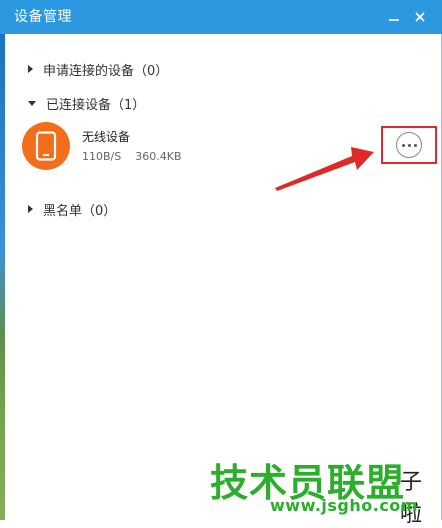 The width and height of the screenshot is (442, 528). What do you see at coordinates (326, 489) in the screenshot?
I see `watermark: 技术员联盟 子啦 www.jsgho.com` at bounding box center [326, 489].